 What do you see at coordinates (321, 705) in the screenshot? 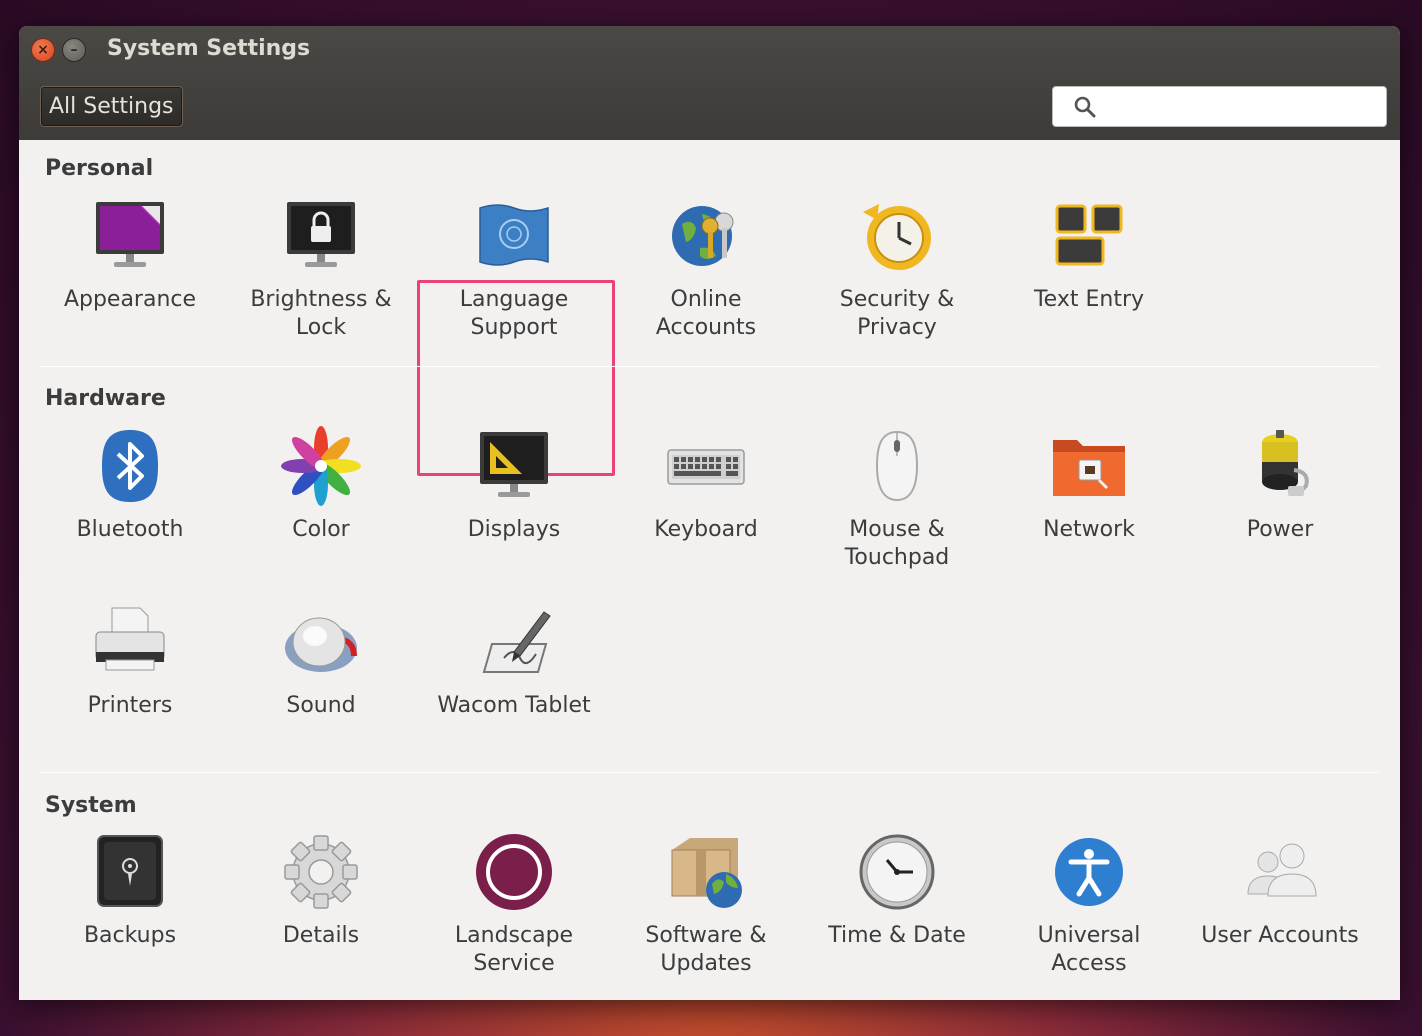
I see `item-label: Sound` at bounding box center [321, 705].